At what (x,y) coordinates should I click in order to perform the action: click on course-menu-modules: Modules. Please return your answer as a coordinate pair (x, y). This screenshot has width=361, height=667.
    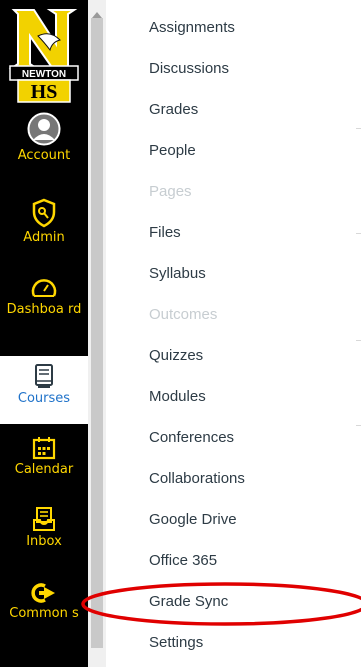
    Looking at the image, I should click on (177, 397).